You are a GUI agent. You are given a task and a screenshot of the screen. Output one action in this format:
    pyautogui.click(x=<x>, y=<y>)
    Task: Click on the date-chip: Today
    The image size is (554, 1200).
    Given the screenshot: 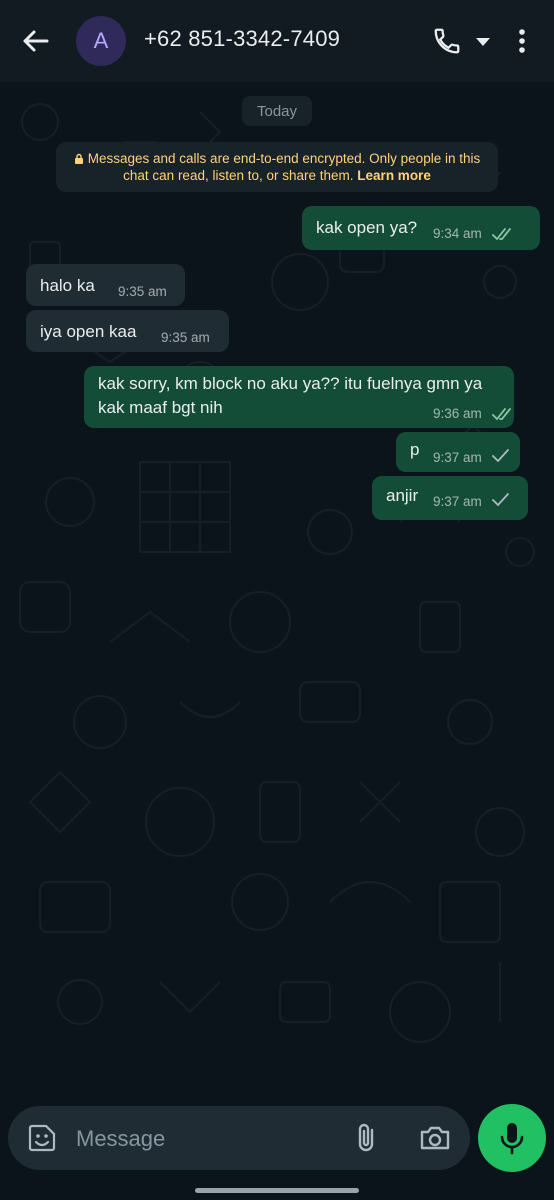 What is the action you would take?
    pyautogui.click(x=277, y=111)
    